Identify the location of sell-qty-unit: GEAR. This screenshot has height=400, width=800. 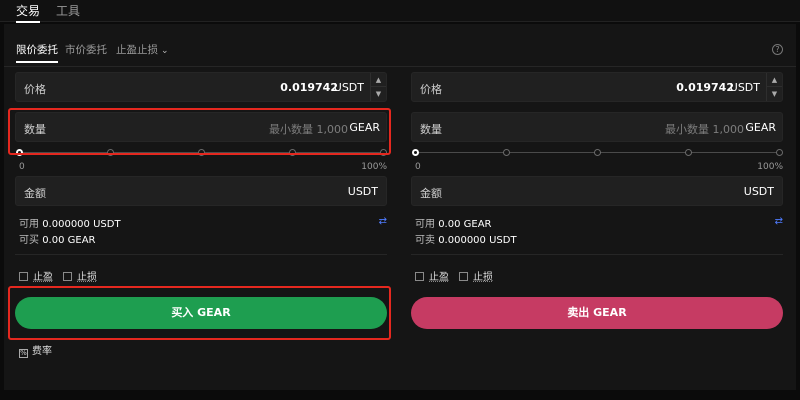
(760, 127).